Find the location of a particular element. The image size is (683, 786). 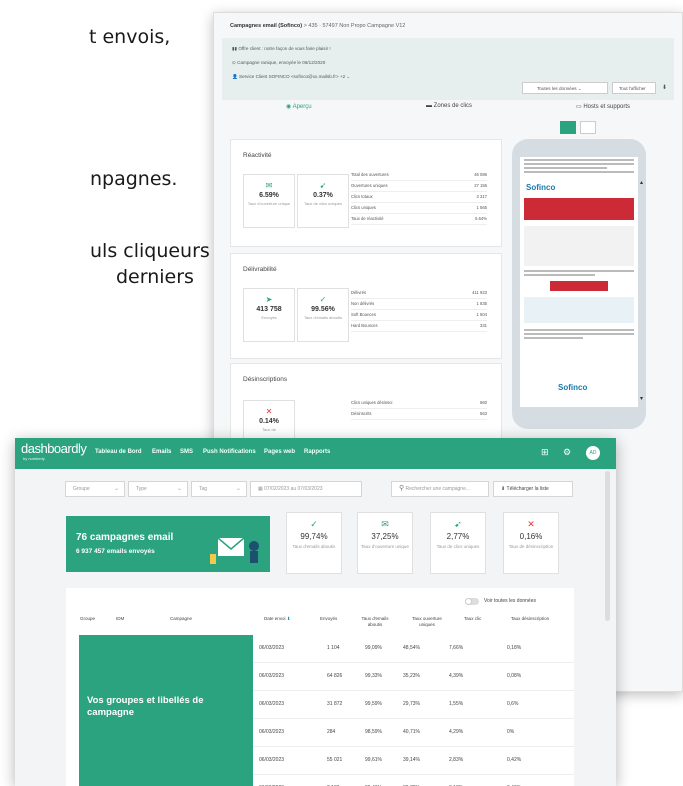

scroll-up-icon: ▴ is located at coordinates (641, 182).